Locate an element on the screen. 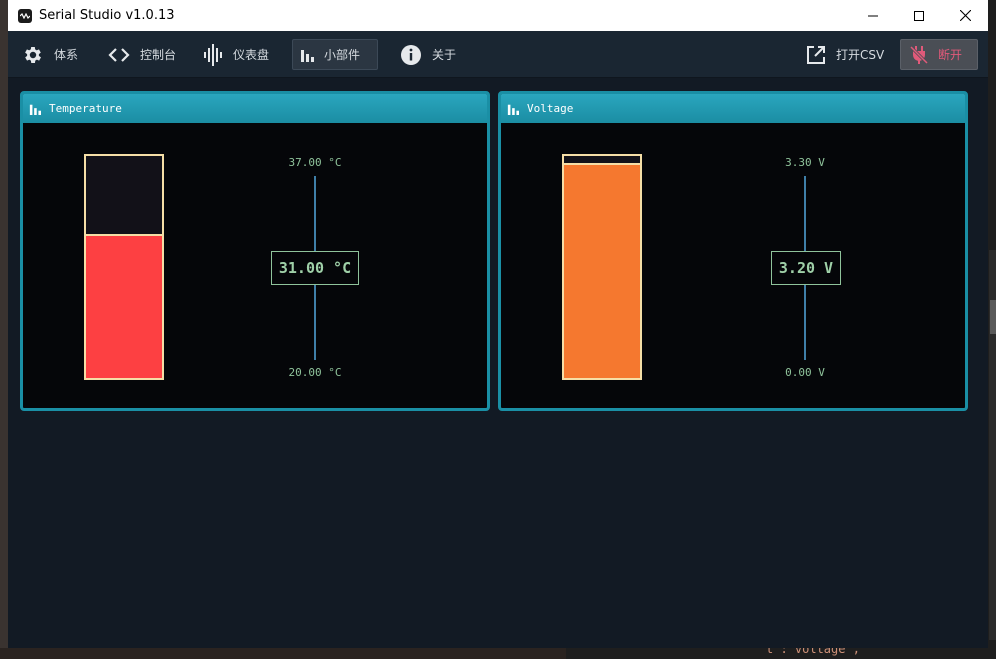 The image size is (996, 659). temperature-tank-fill is located at coordinates (124, 306).